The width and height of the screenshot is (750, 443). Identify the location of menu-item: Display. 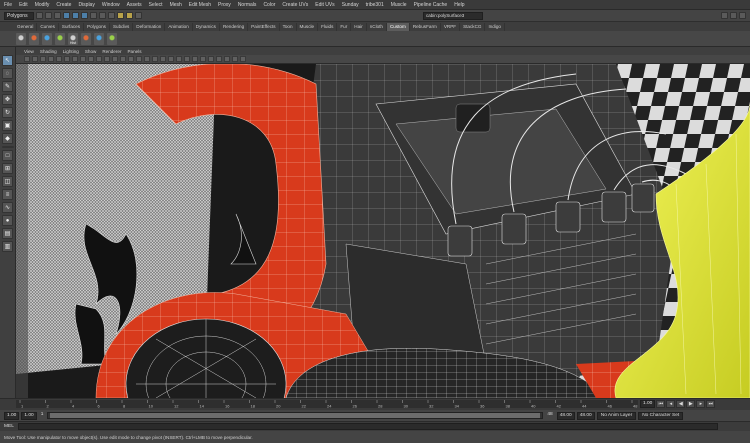
(86, 5).